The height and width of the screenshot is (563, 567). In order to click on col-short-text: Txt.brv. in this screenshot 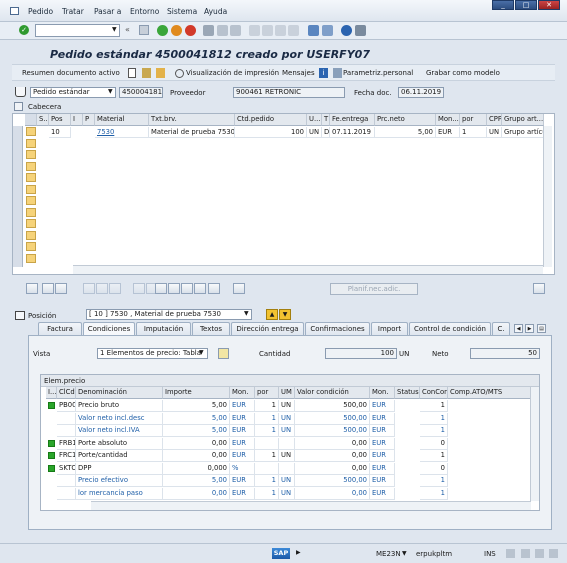, I will do `click(192, 120)`.